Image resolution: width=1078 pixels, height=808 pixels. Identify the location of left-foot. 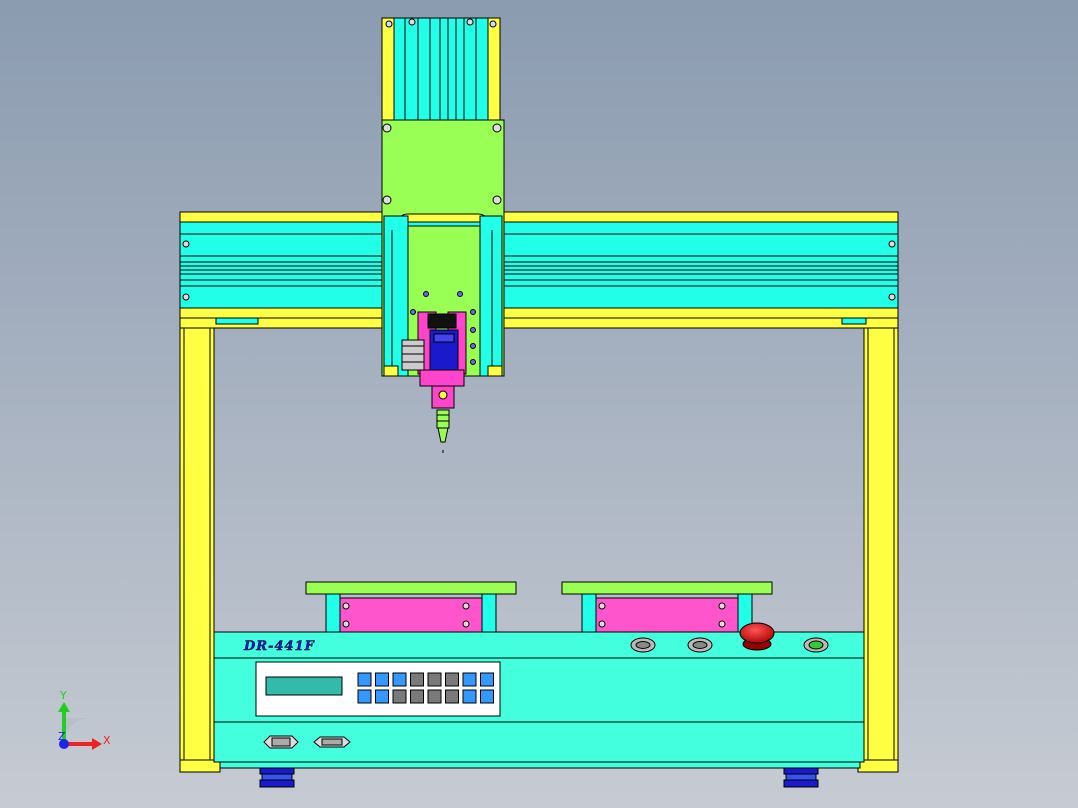
(277, 777).